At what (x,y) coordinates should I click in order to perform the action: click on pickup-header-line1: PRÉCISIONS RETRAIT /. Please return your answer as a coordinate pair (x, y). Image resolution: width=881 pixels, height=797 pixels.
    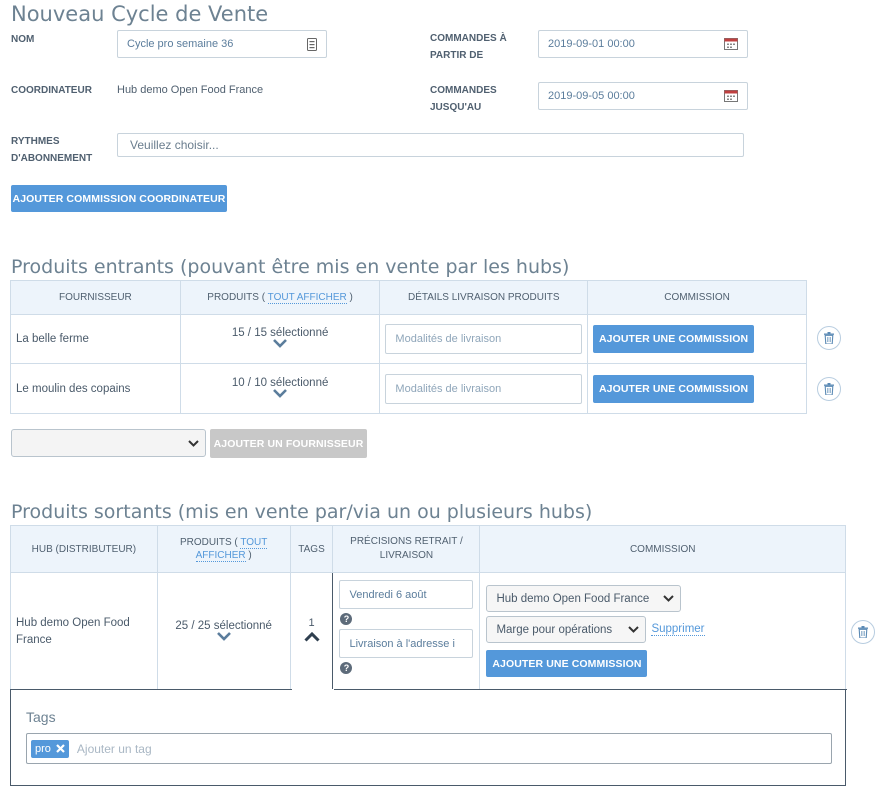
    Looking at the image, I should click on (406, 541).